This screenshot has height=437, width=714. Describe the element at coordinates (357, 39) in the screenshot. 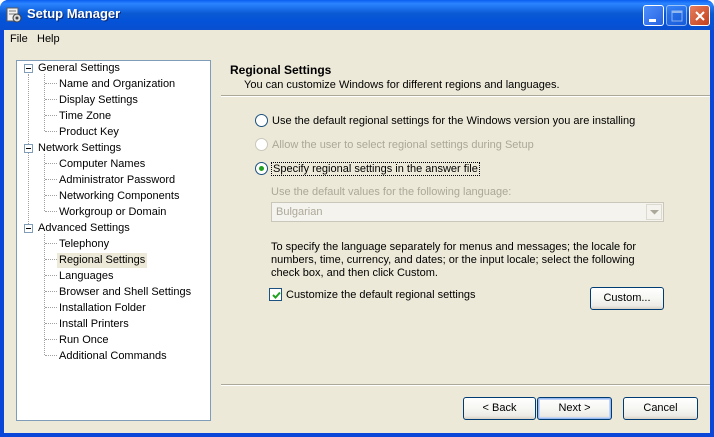

I see `menu-bar: File Help` at that location.